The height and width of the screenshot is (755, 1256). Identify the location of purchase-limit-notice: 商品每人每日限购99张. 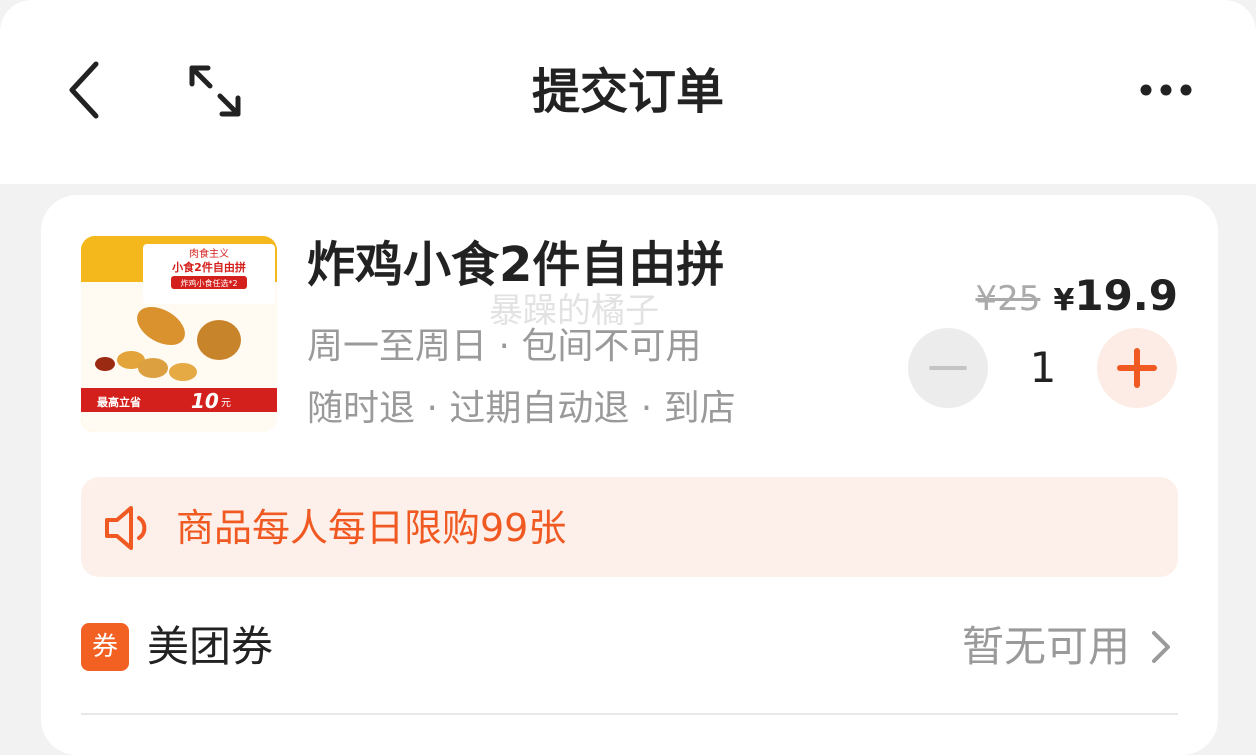
(629, 527).